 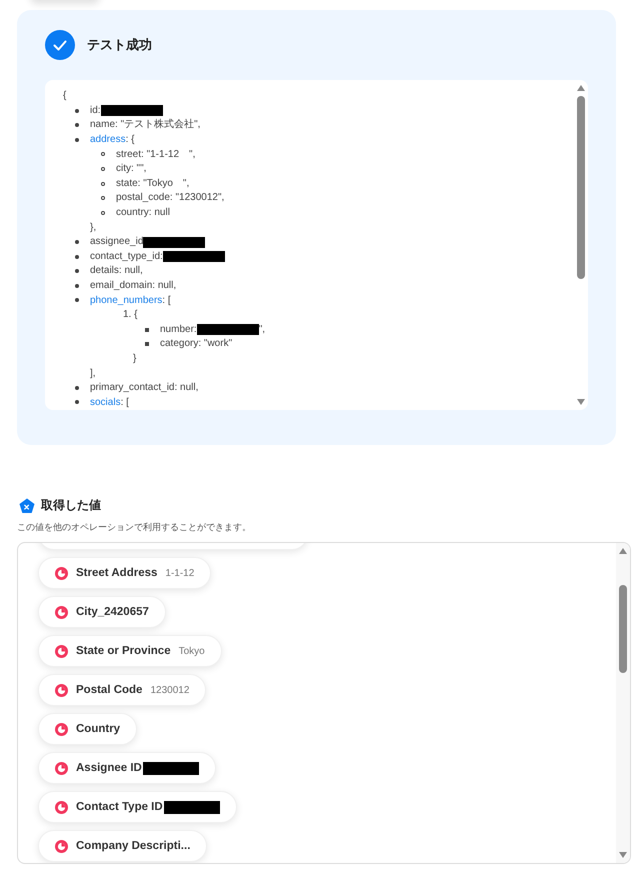 I want to click on scrollbar, so click(x=623, y=703).